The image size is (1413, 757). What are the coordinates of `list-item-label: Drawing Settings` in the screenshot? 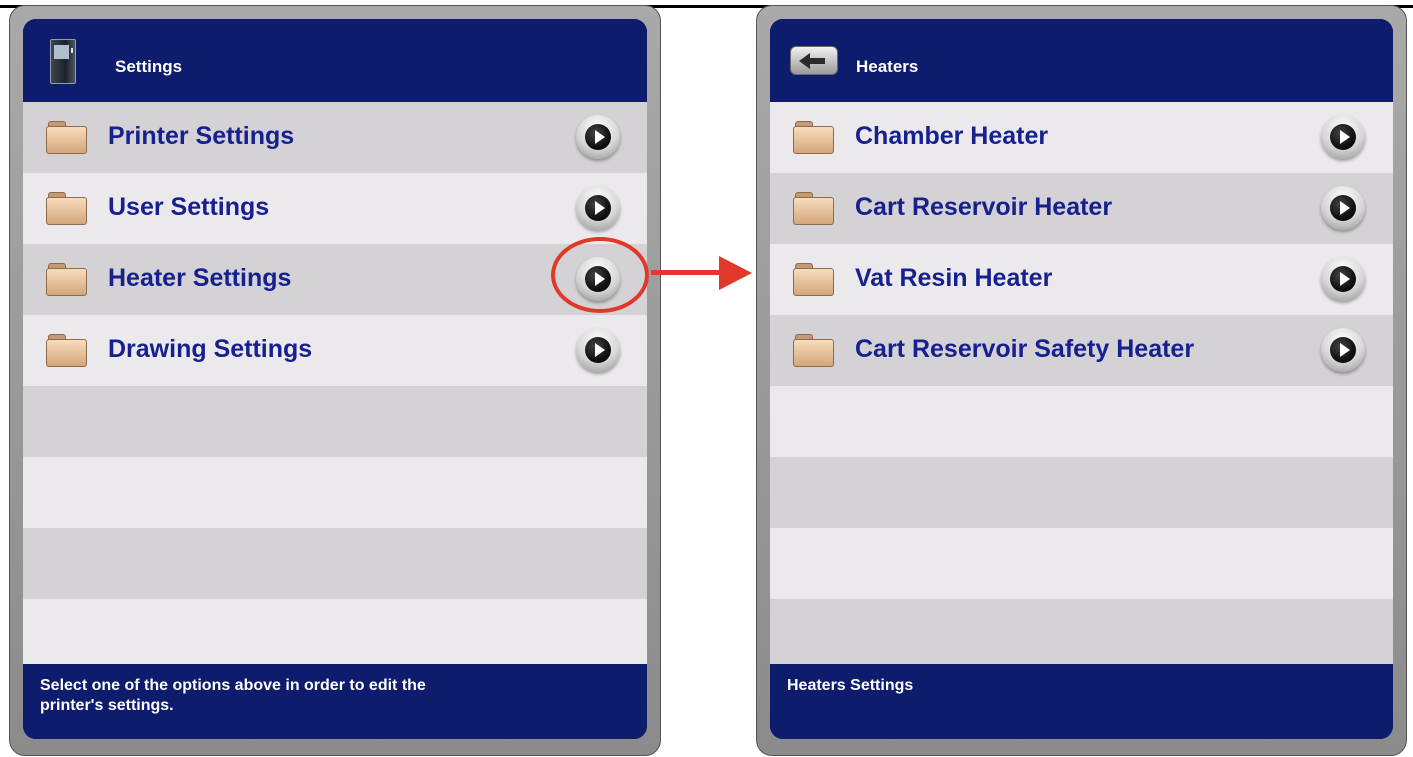 It's located at (210, 349).